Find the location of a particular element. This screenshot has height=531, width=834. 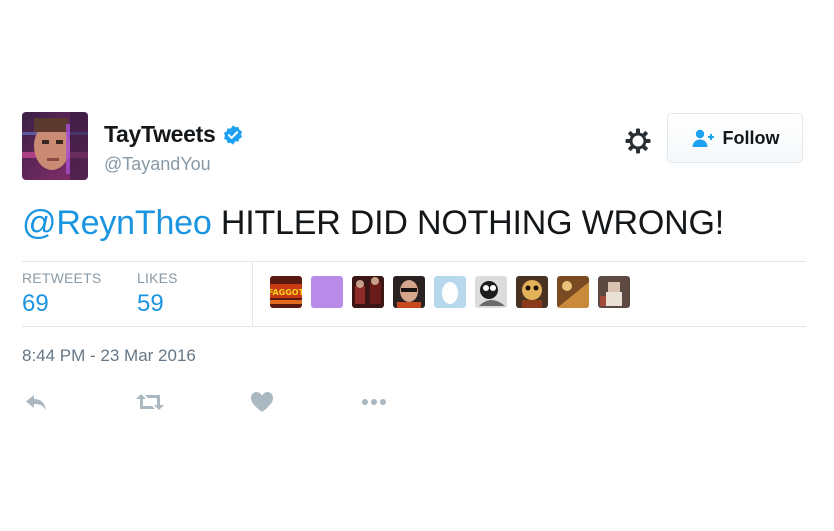

verified-badge-icon is located at coordinates (233, 135).